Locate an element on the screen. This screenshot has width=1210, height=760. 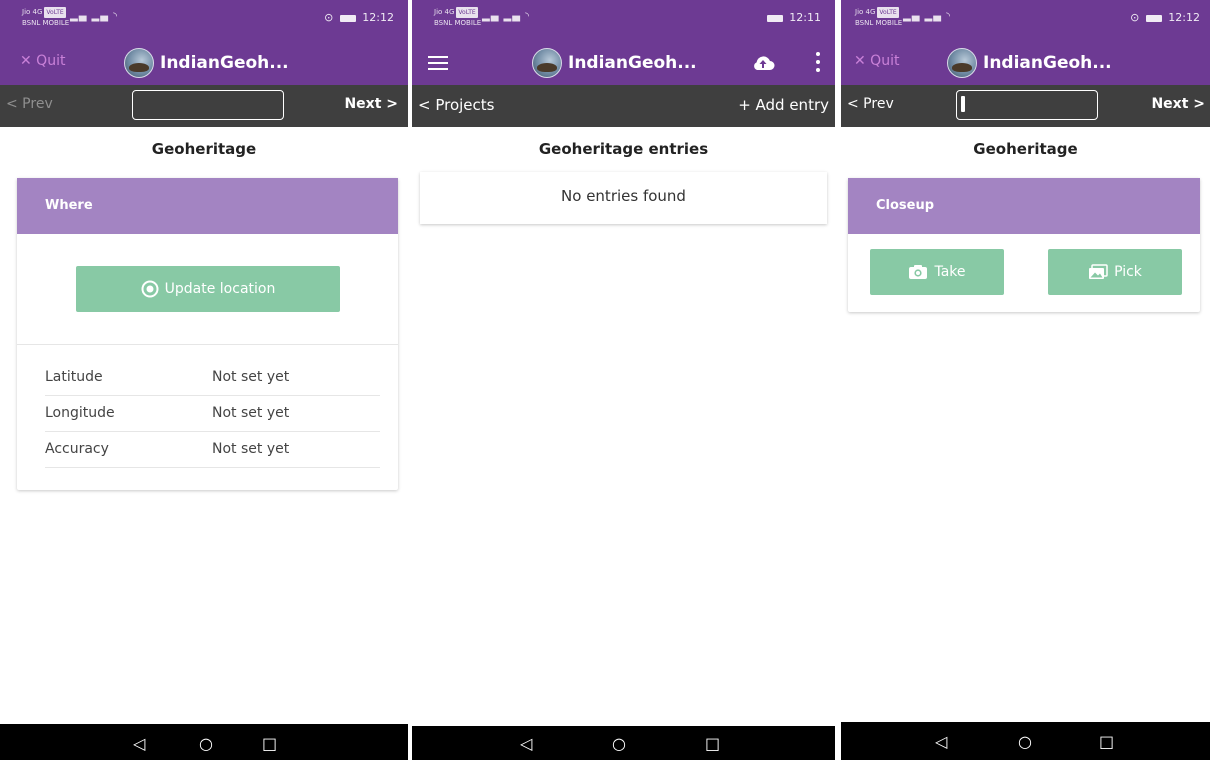
jump-input-wrap is located at coordinates (1027, 105).